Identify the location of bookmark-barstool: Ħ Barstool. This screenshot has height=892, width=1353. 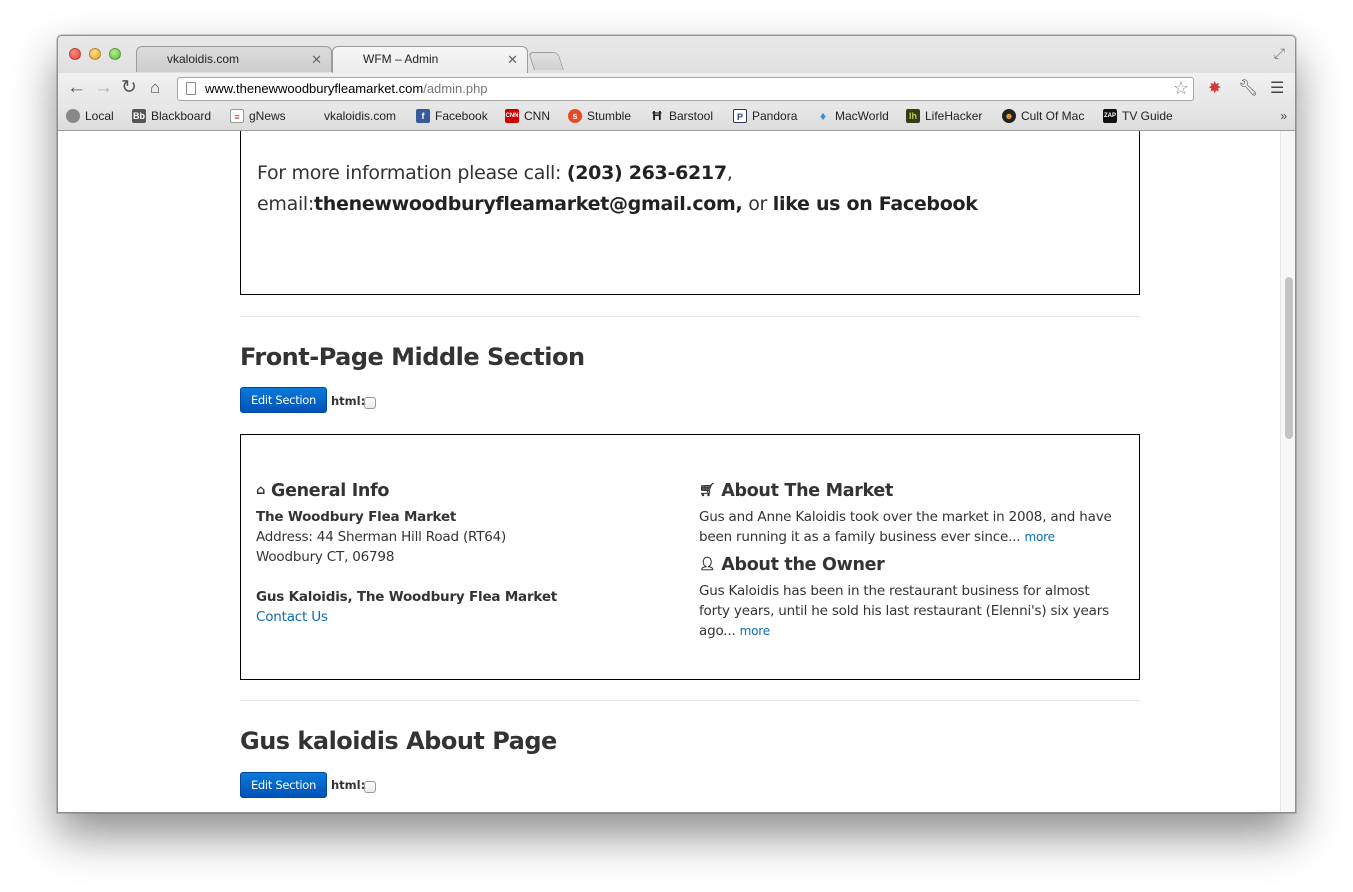
(681, 116).